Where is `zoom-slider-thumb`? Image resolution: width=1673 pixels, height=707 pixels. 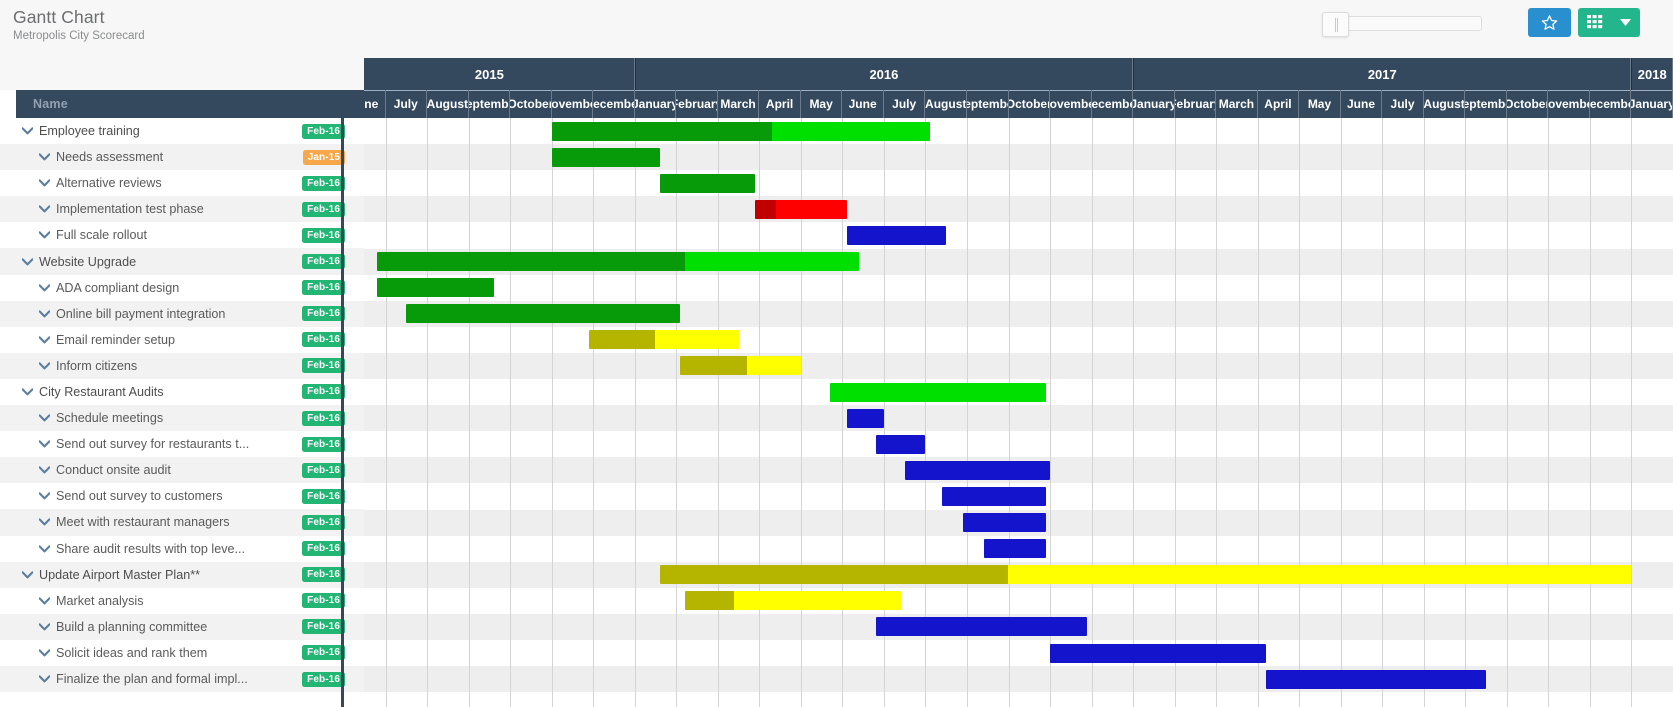
zoom-slider-thumb is located at coordinates (1335, 24).